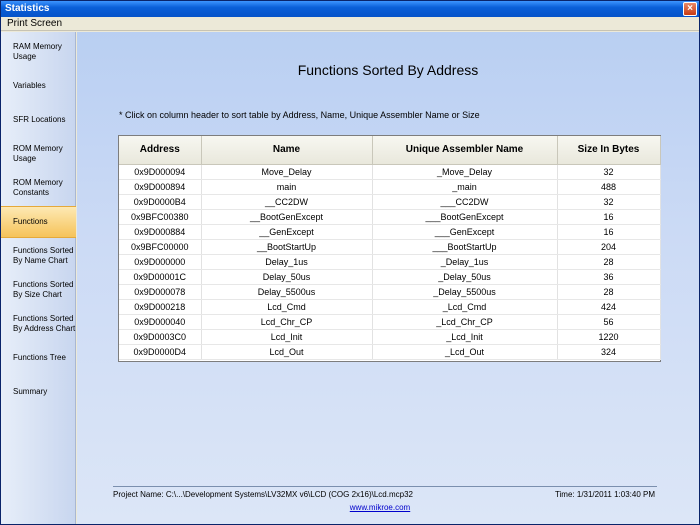 This screenshot has width=700, height=525. Describe the element at coordinates (30, 221) in the screenshot. I see `sidebar-item-label: Functions` at that location.